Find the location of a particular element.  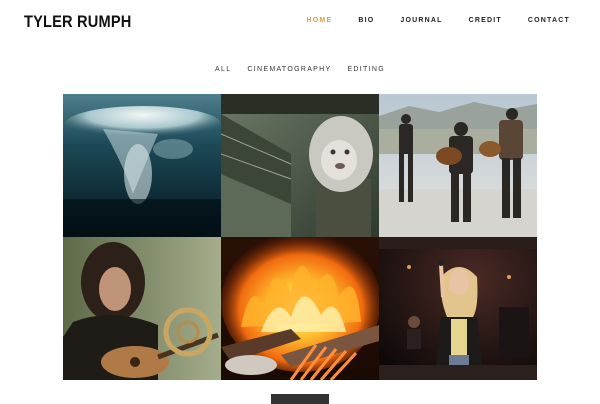

portfolio-item-lion-mask is located at coordinates (300, 165).